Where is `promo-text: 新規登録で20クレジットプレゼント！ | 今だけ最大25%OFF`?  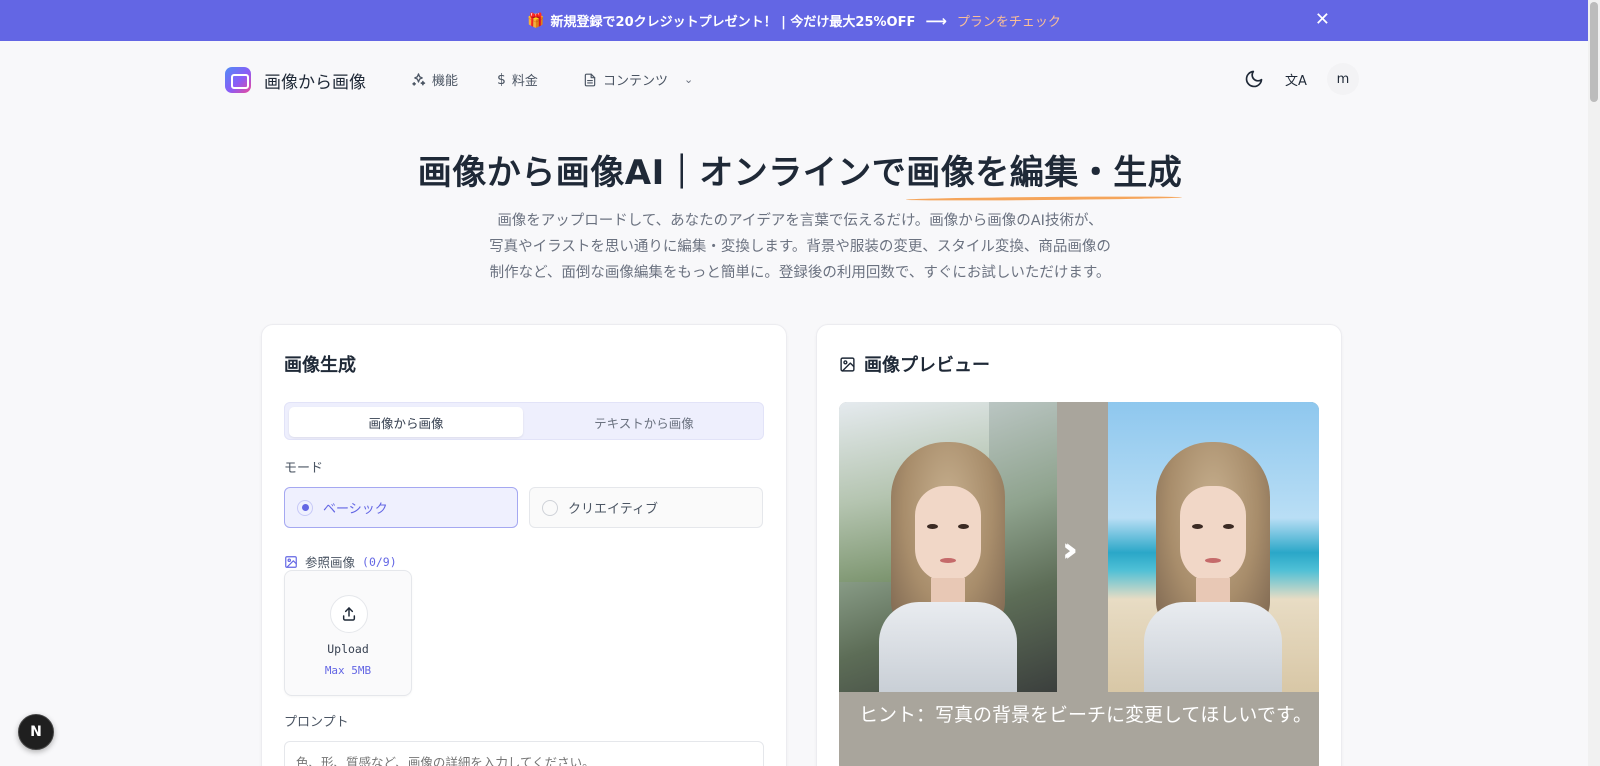 promo-text: 新規登録で20クレジットプレゼント！ | 今だけ最大25%OFF is located at coordinates (733, 22).